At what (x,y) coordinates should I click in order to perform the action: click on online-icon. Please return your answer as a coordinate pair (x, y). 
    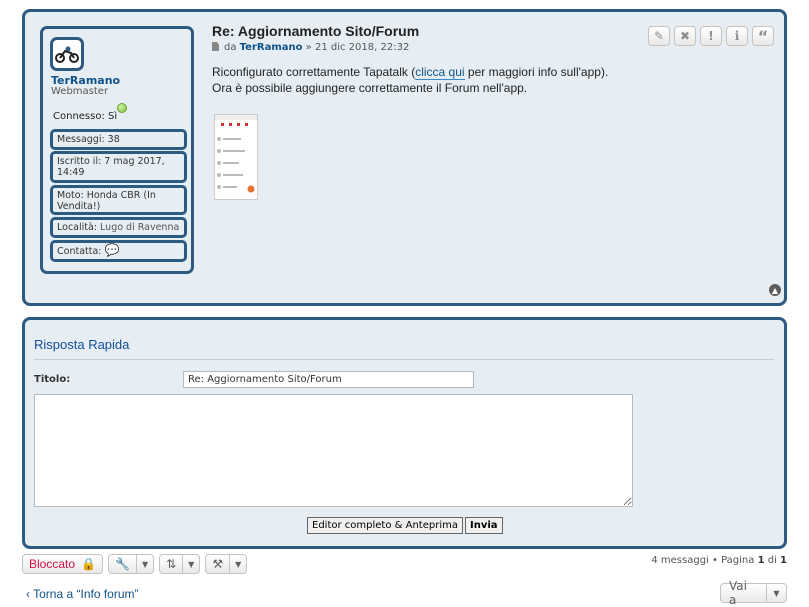
    Looking at the image, I should click on (122, 108).